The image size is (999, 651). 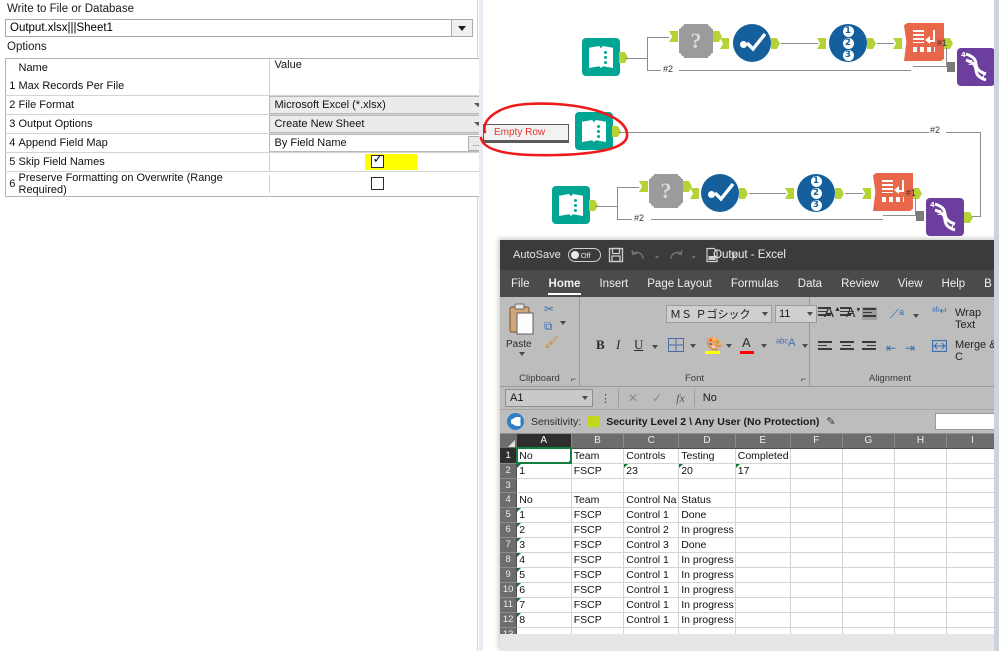 What do you see at coordinates (548, 326) in the screenshot?
I see `copy-icon: ⧉` at bounding box center [548, 326].